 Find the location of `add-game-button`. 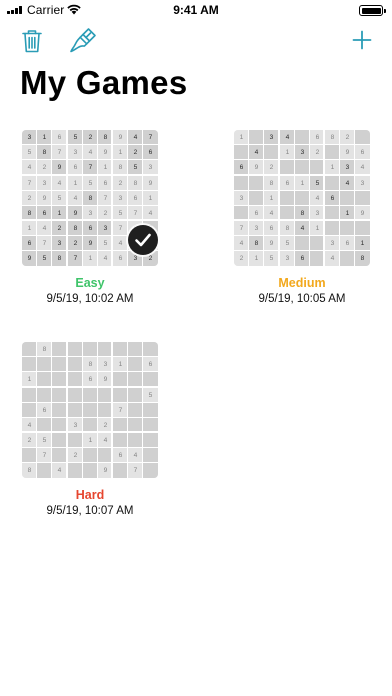

add-game-button is located at coordinates (362, 40).